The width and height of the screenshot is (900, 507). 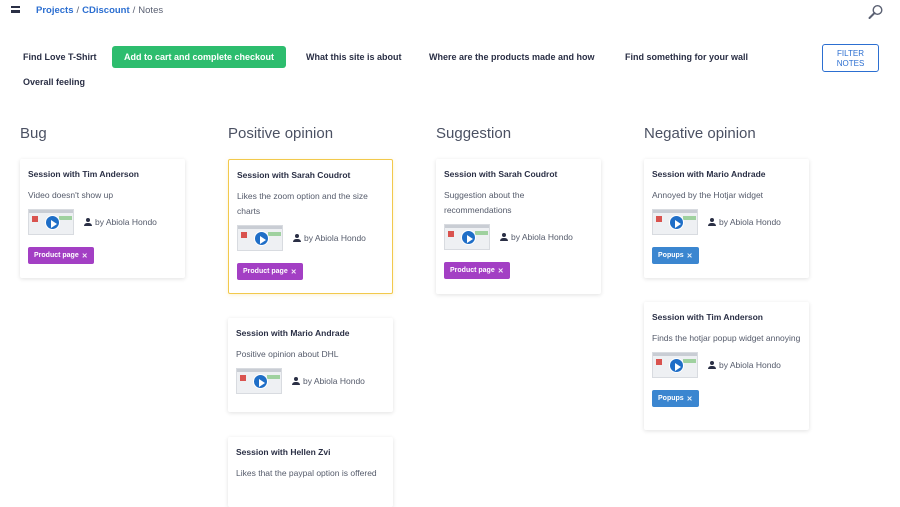 What do you see at coordinates (876, 12) in the screenshot?
I see `search-icon` at bounding box center [876, 12].